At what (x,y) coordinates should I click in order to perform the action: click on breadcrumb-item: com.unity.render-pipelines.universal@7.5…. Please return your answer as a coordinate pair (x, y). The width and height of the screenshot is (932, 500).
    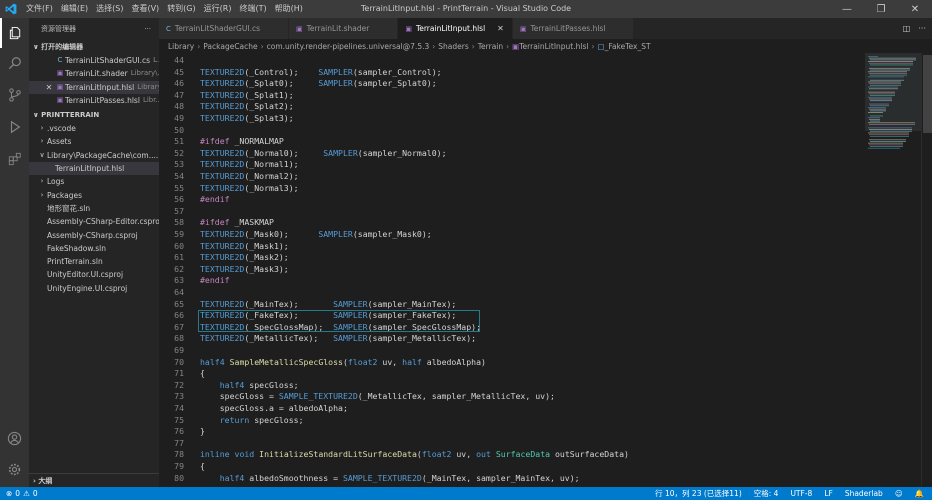
    Looking at the image, I should click on (348, 46).